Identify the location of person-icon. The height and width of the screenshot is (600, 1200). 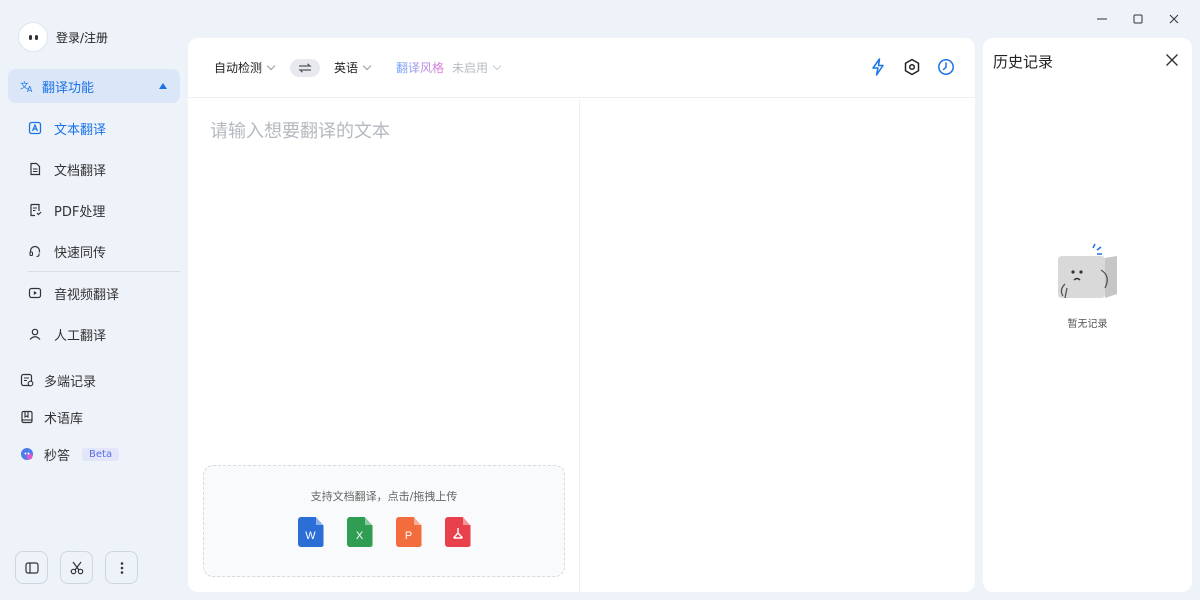
(35, 334).